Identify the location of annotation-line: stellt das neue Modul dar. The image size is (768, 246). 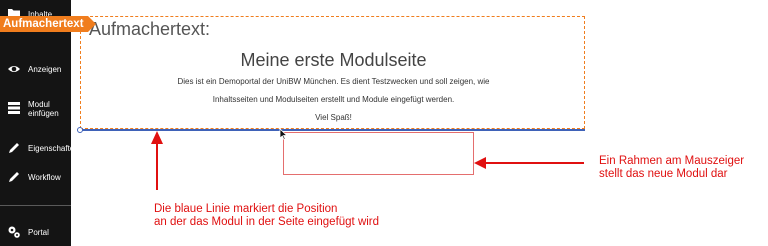
(663, 174).